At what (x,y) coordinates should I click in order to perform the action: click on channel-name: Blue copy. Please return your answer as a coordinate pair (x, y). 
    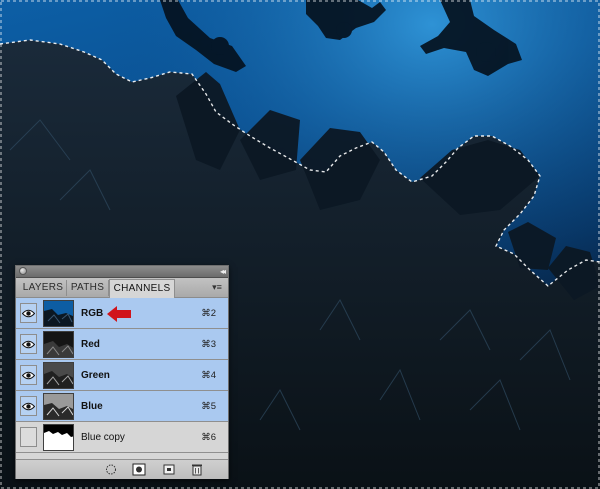
    Looking at the image, I should click on (103, 437).